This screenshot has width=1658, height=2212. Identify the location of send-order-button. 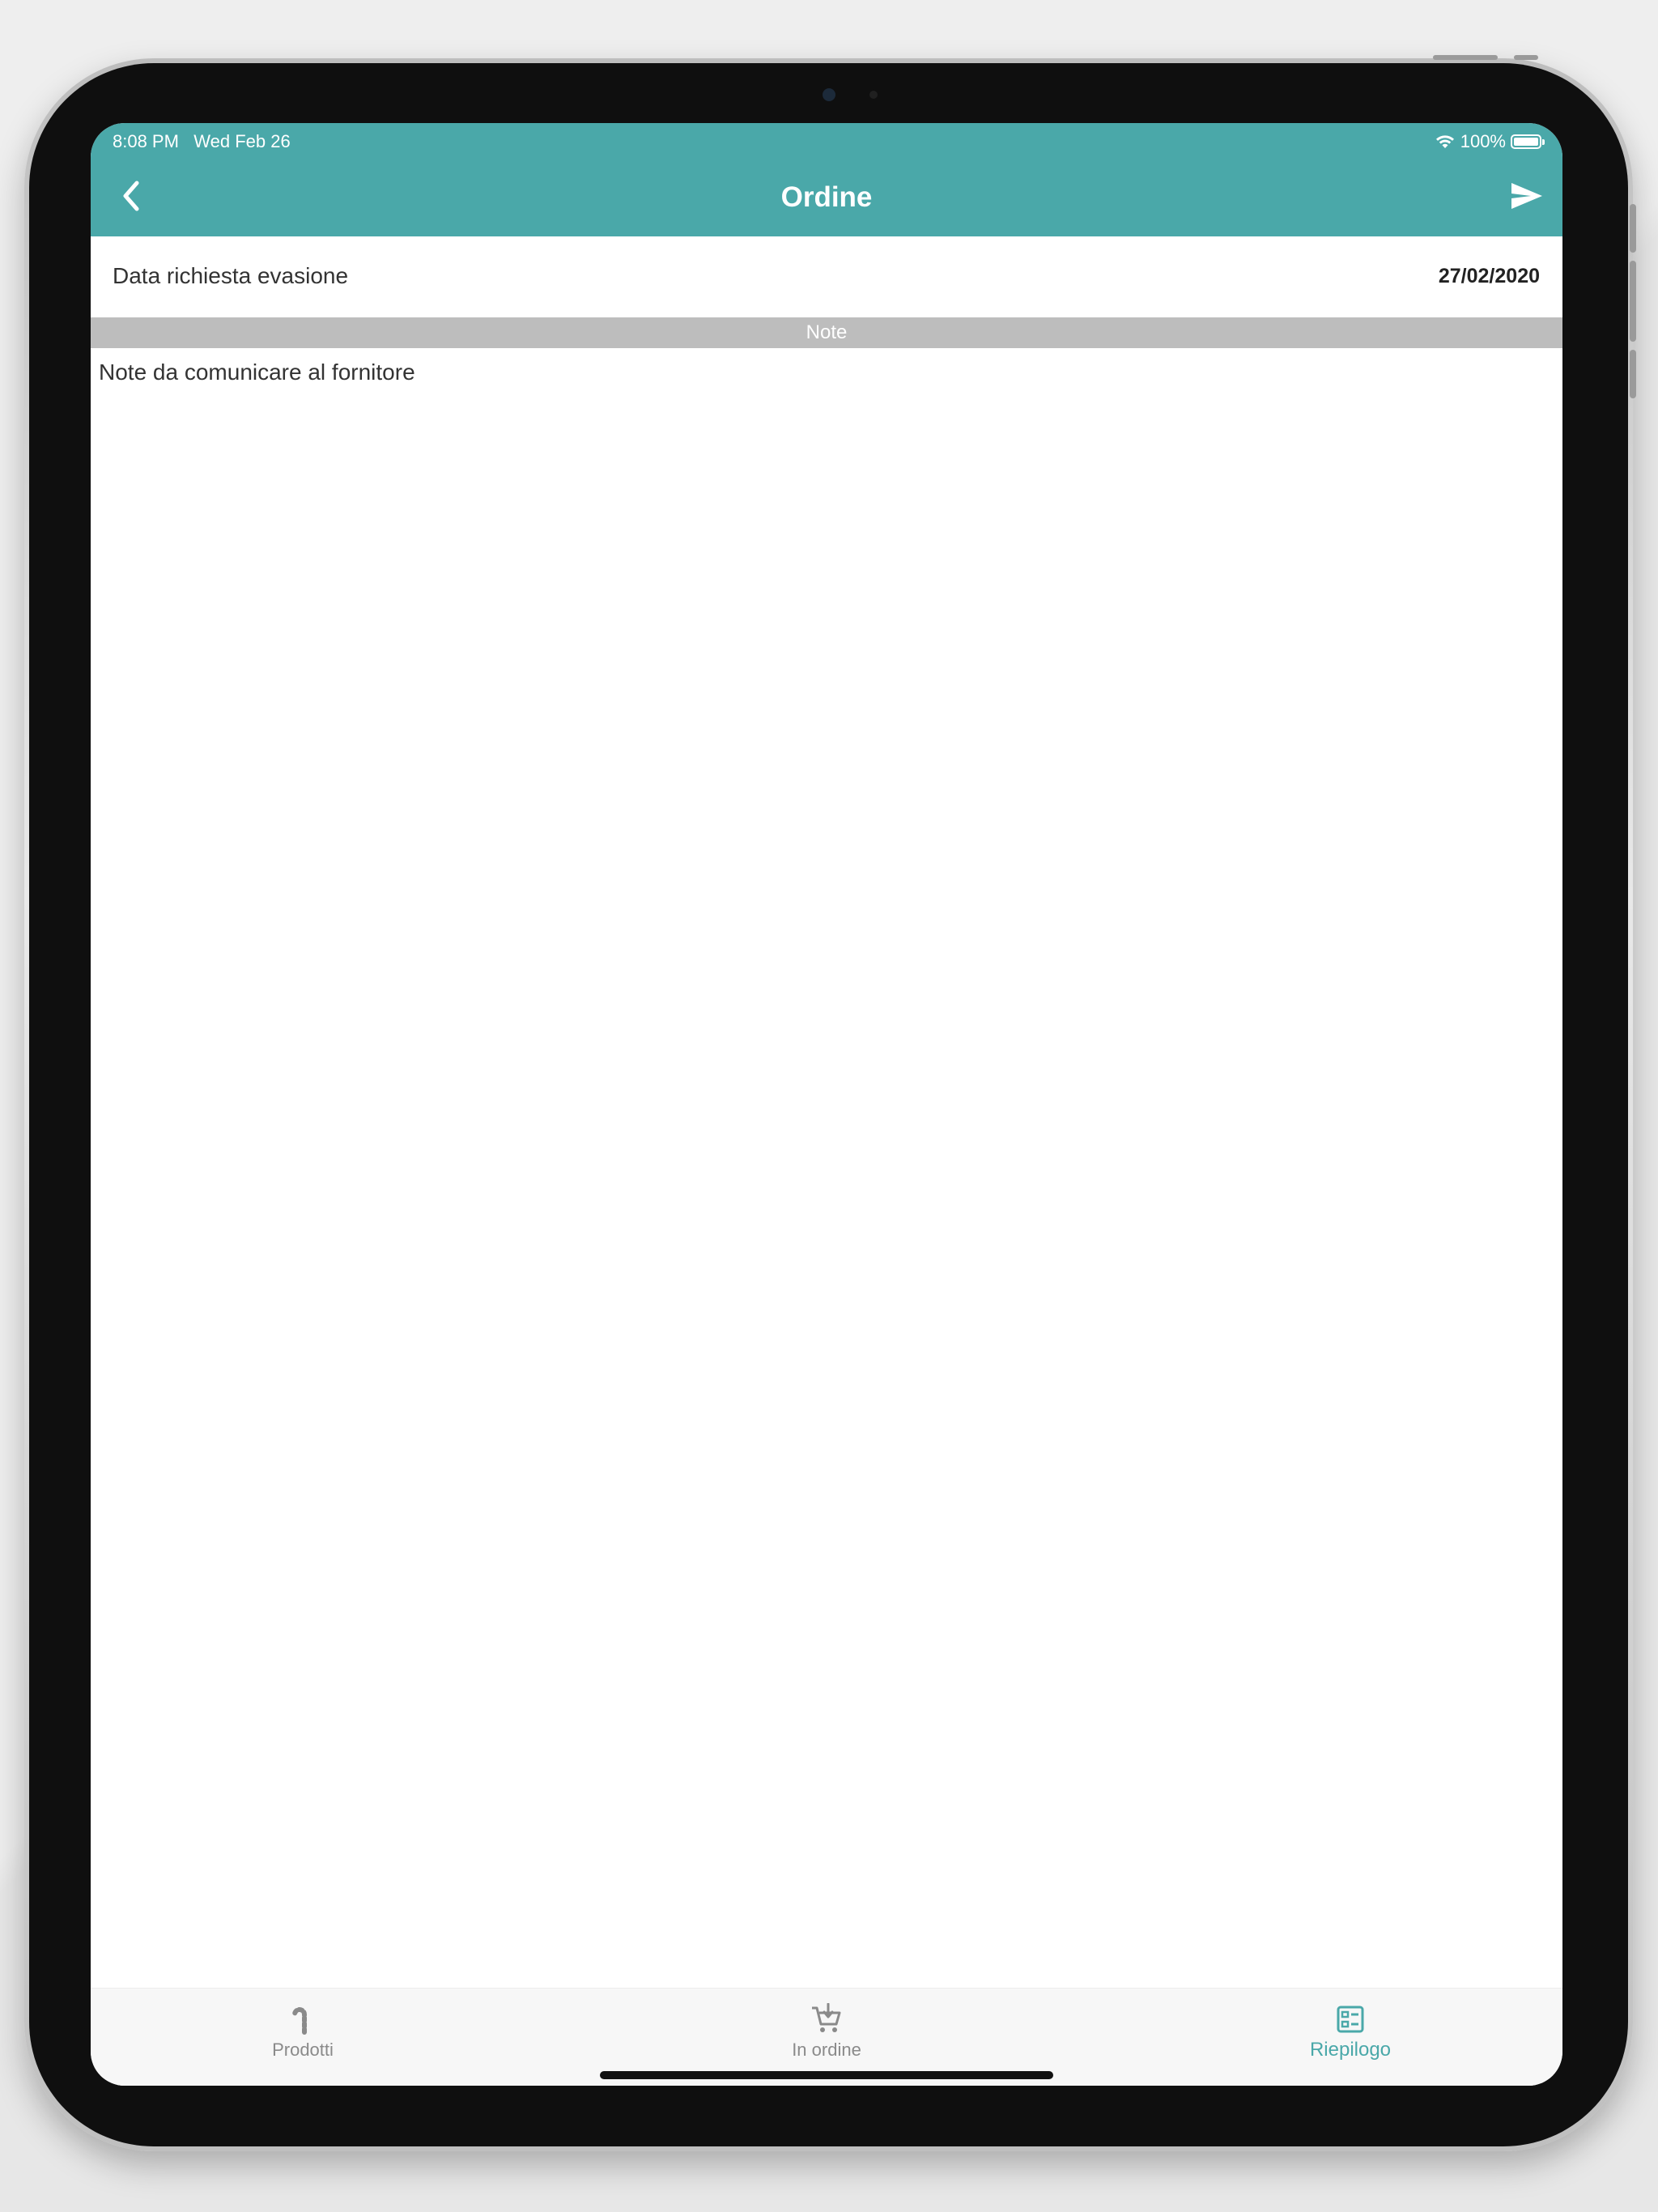
(1526, 196).